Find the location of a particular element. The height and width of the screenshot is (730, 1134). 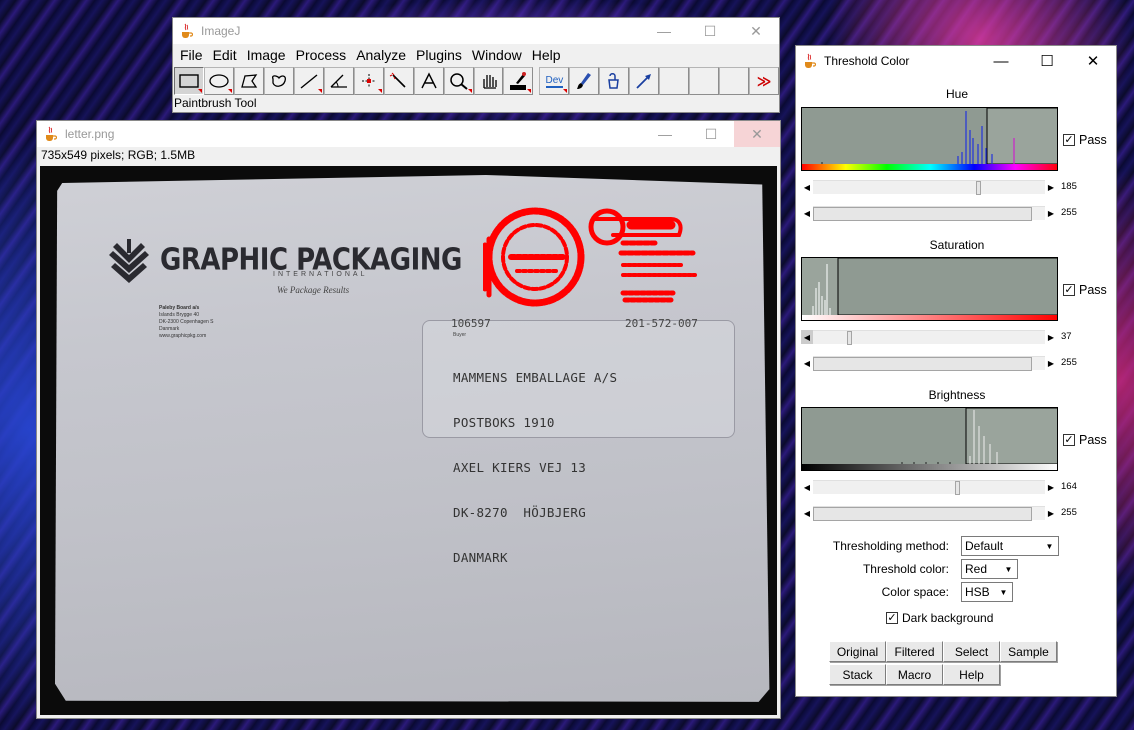

rectangle-tool is located at coordinates (189, 81).